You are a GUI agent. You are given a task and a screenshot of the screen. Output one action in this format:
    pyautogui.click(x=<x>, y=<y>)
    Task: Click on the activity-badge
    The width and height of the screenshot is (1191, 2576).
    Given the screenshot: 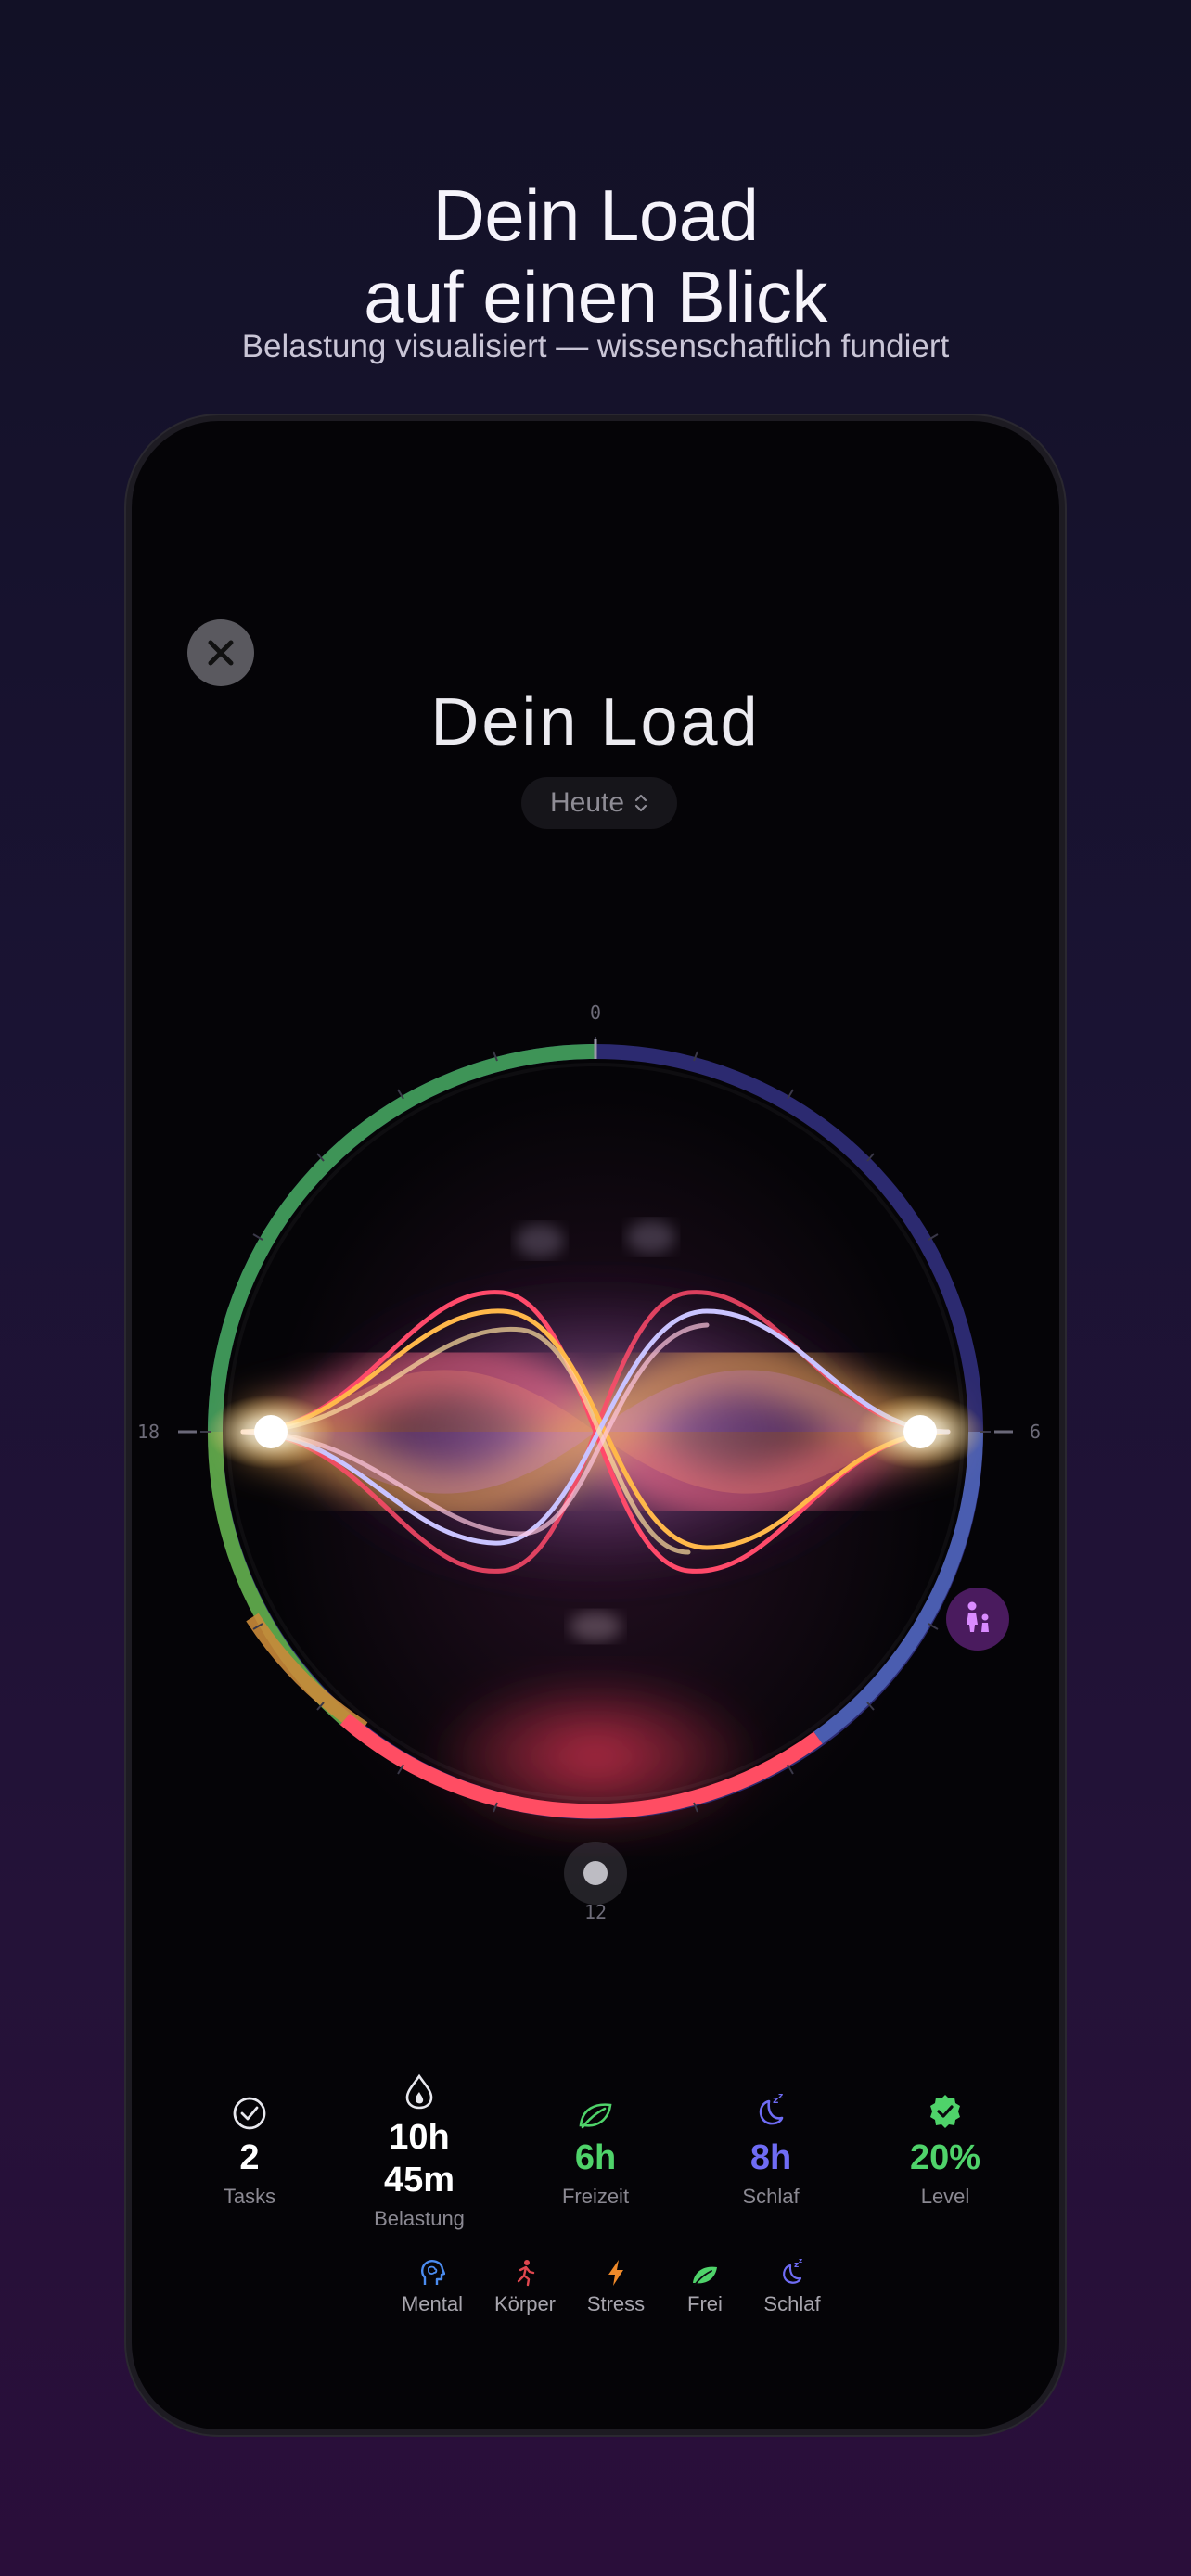 What is the action you would take?
    pyautogui.click(x=977, y=1619)
    